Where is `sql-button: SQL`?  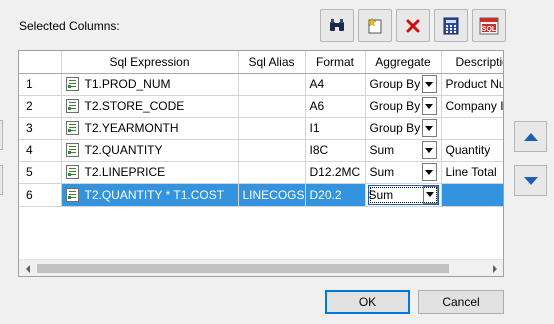
sql-button: SQL is located at coordinates (489, 25).